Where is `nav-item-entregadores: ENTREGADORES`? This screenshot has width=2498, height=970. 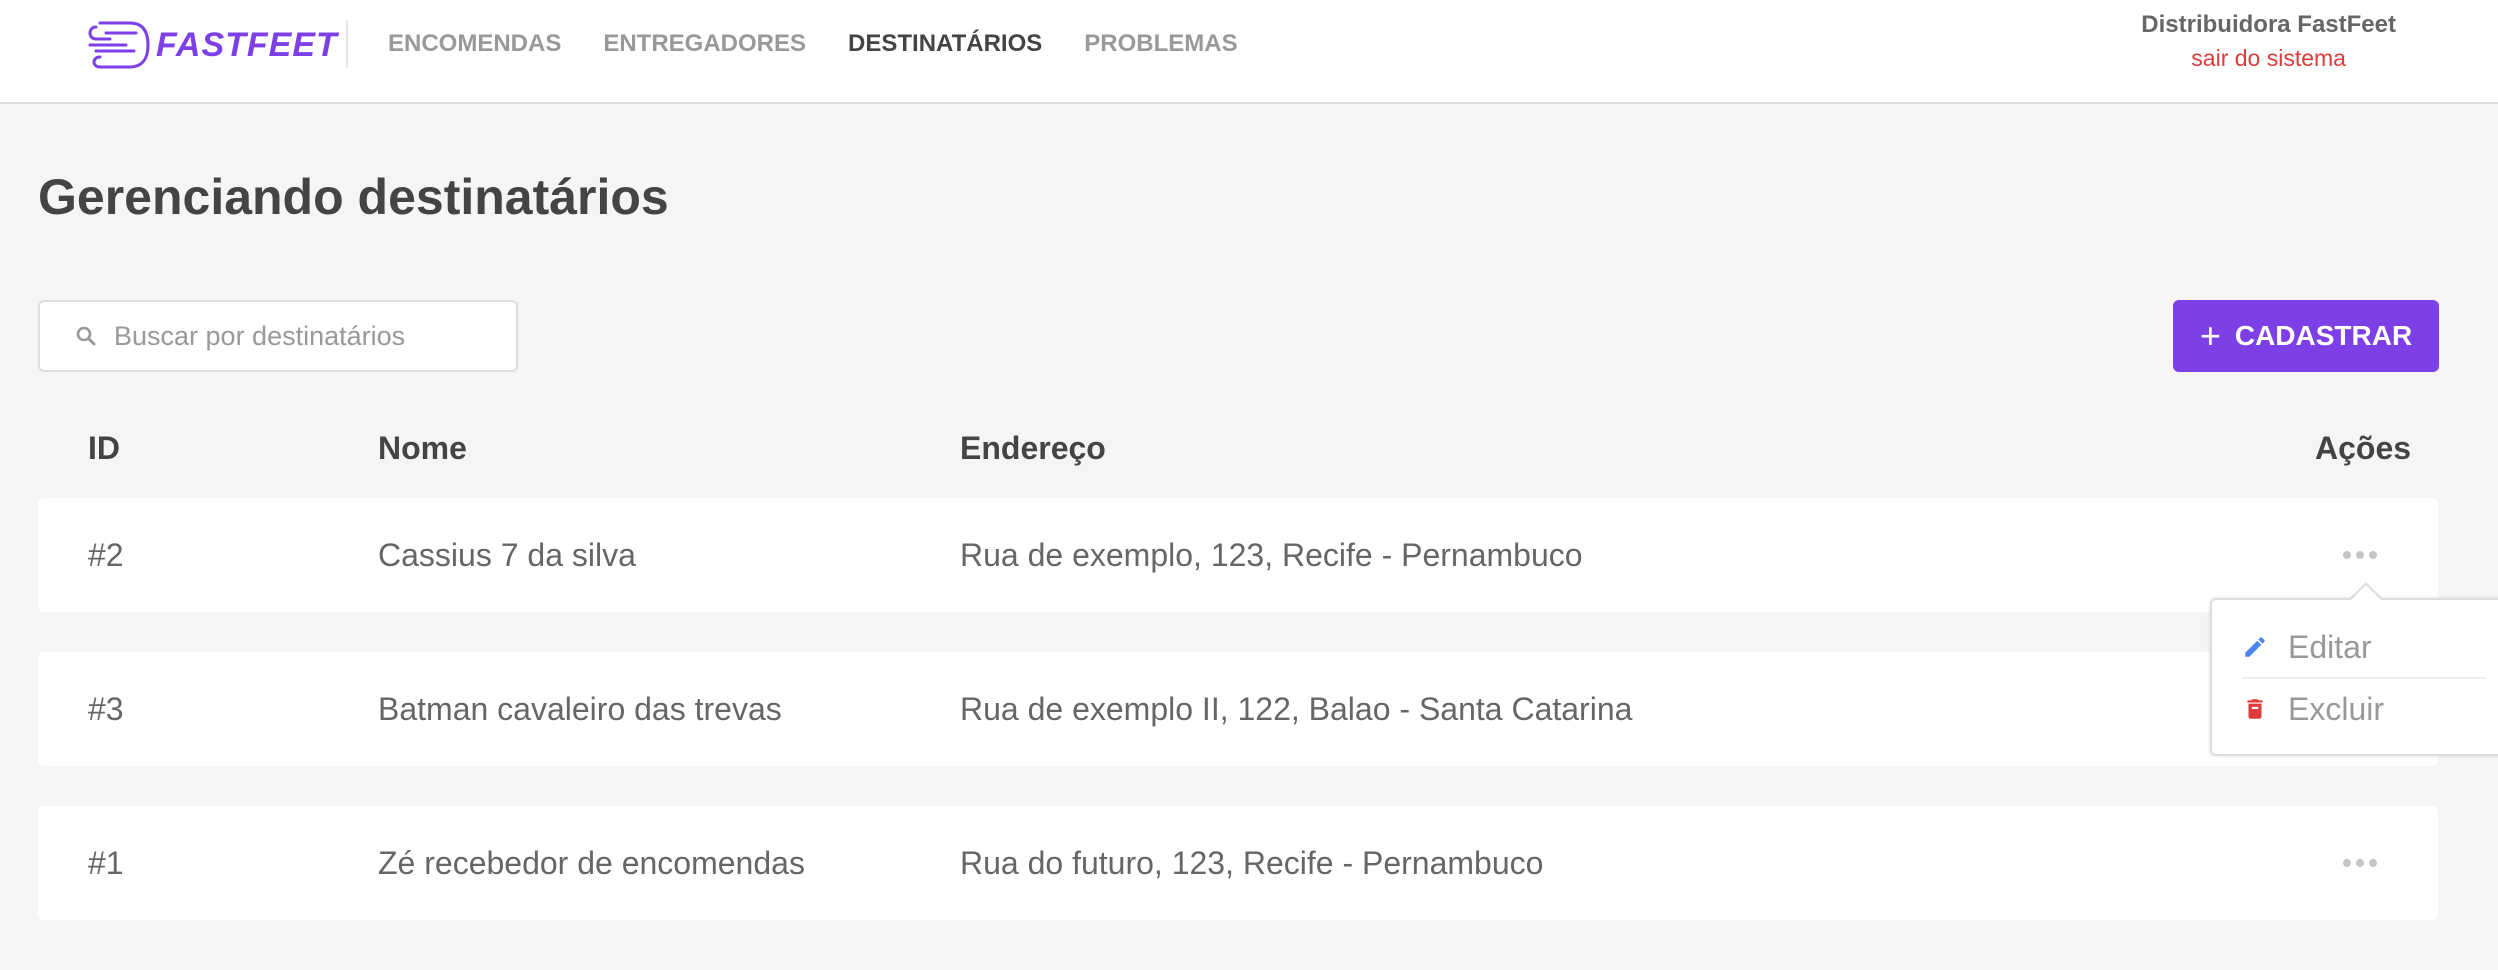 nav-item-entregadores: ENTREGADORES is located at coordinates (704, 44).